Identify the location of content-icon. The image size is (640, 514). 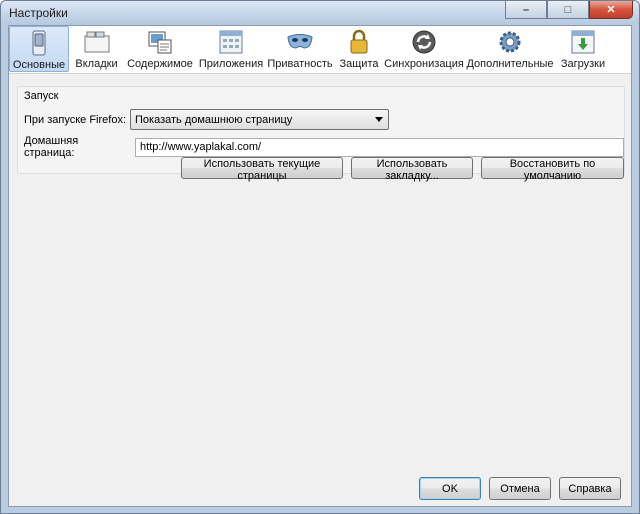
(160, 42).